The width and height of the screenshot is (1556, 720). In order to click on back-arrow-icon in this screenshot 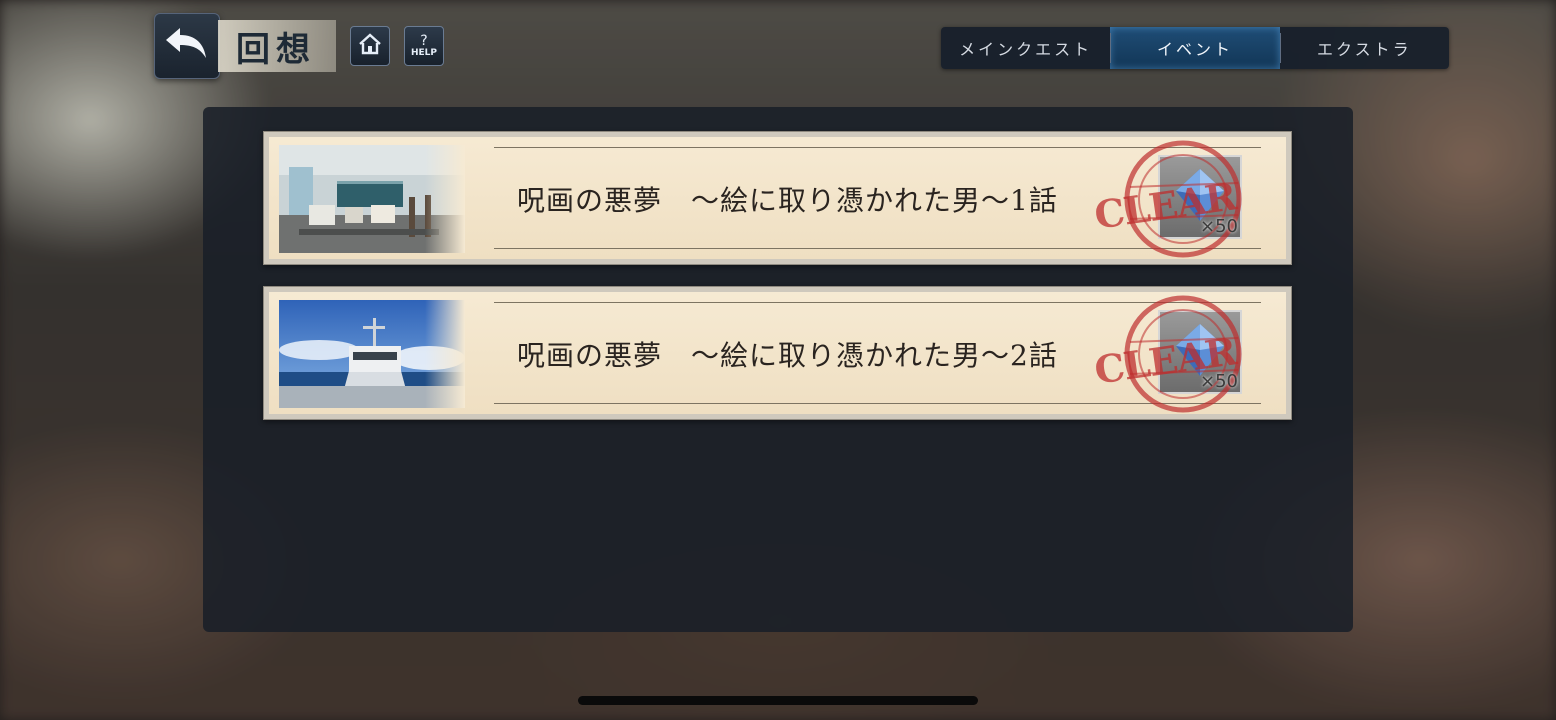, I will do `click(187, 46)`.